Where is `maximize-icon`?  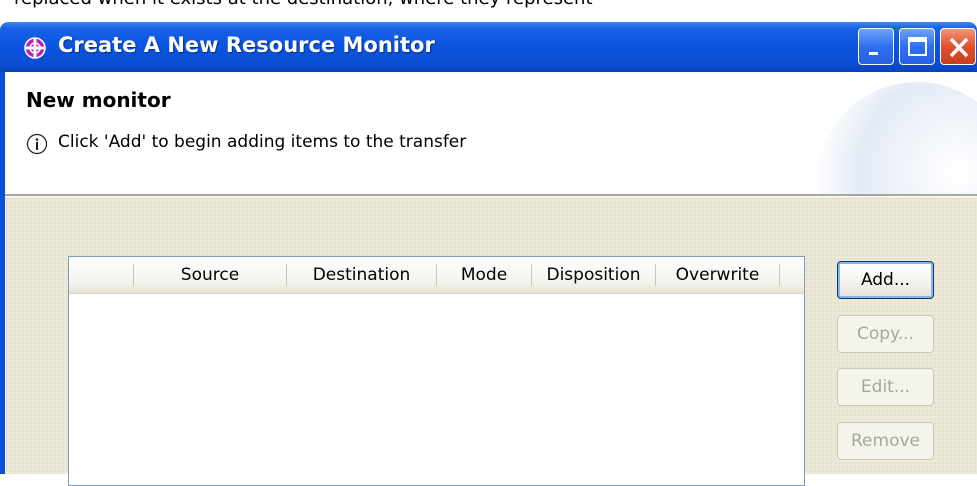 maximize-icon is located at coordinates (917, 46).